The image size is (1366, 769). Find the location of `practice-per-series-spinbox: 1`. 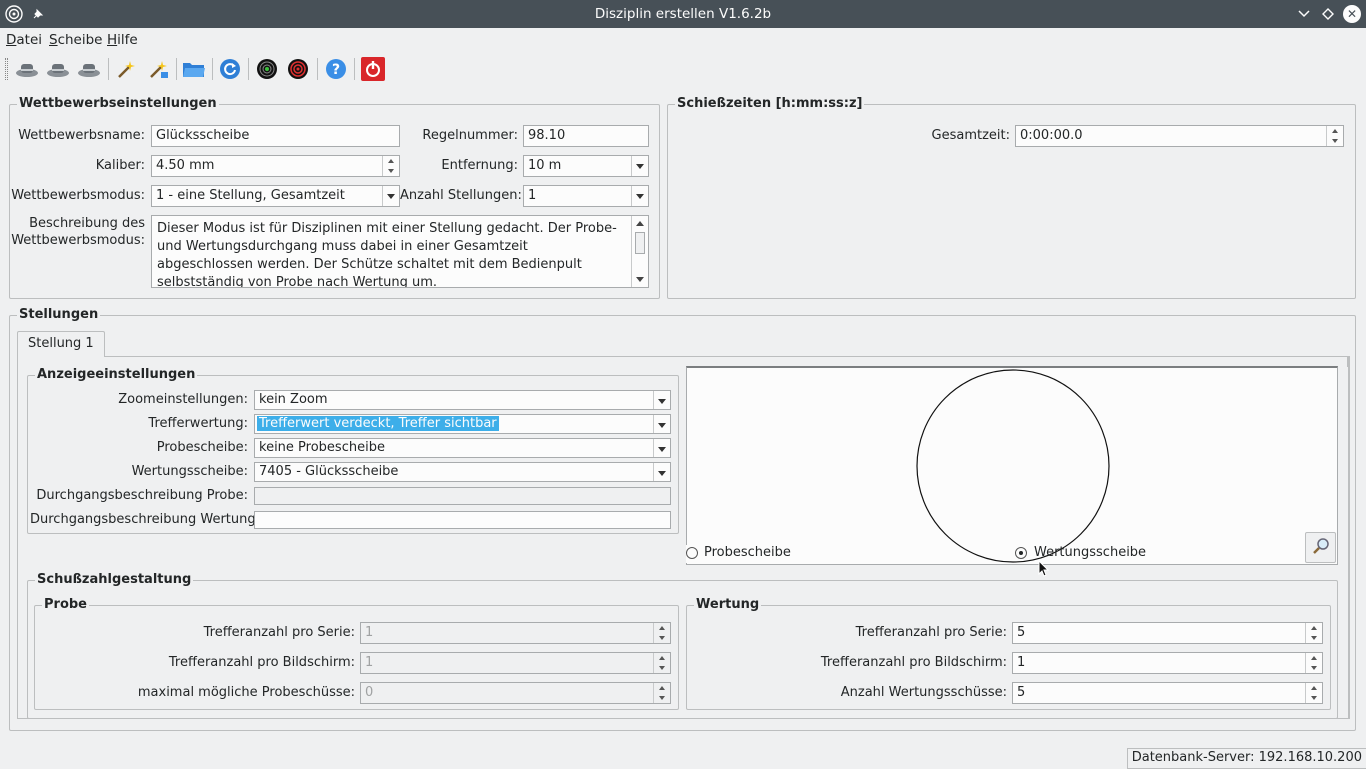

practice-per-series-spinbox: 1 is located at coordinates (515, 633).